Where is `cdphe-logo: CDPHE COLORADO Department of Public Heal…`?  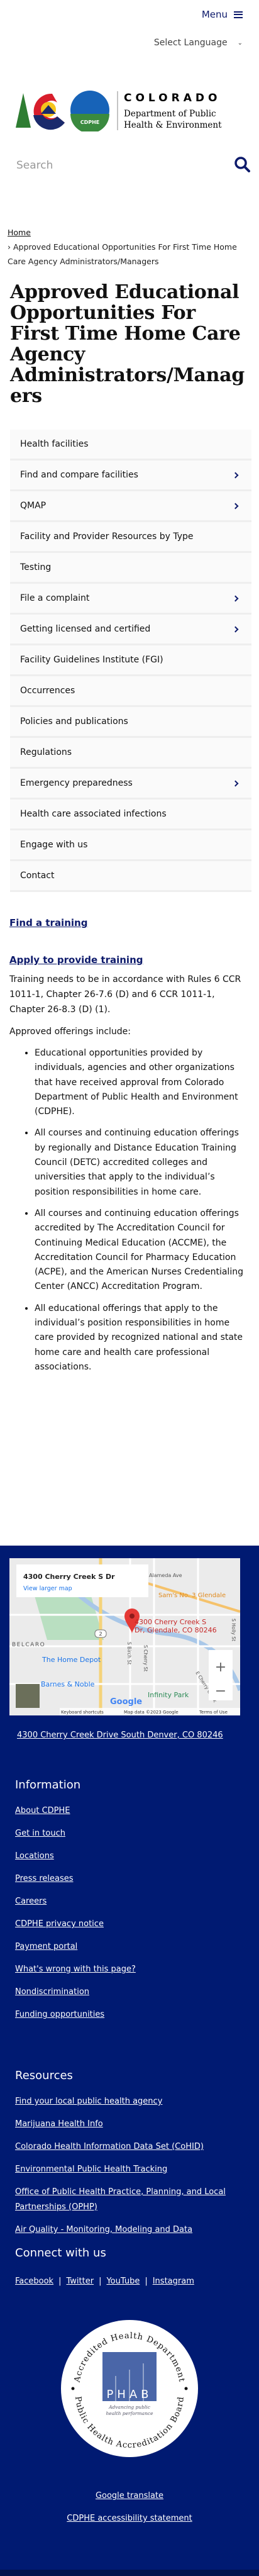
cdphe-logo: CDPHE COLORADO Department of Public Heal… is located at coordinates (130, 111).